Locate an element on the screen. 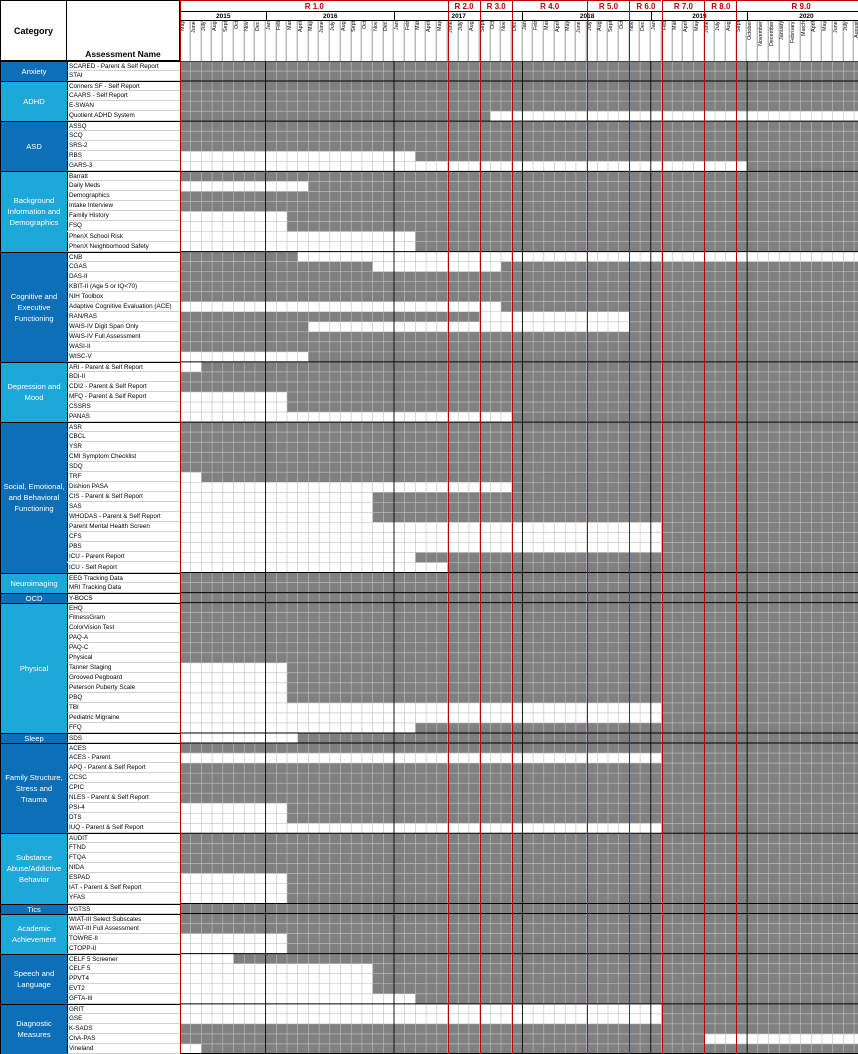 The width and height of the screenshot is (858, 1054). assessment-name: GRIT is located at coordinates (123, 1009).